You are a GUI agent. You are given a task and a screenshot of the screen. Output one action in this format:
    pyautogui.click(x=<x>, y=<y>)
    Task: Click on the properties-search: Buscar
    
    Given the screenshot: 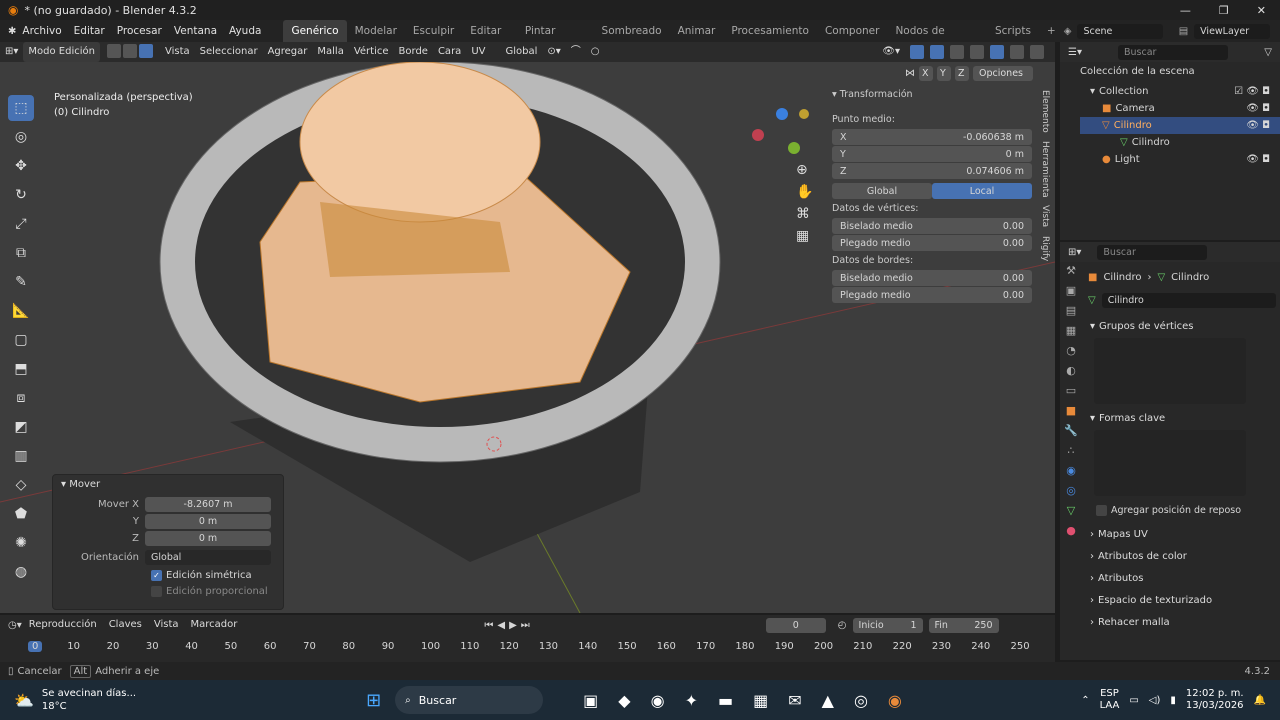 What is the action you would take?
    pyautogui.click(x=1152, y=252)
    